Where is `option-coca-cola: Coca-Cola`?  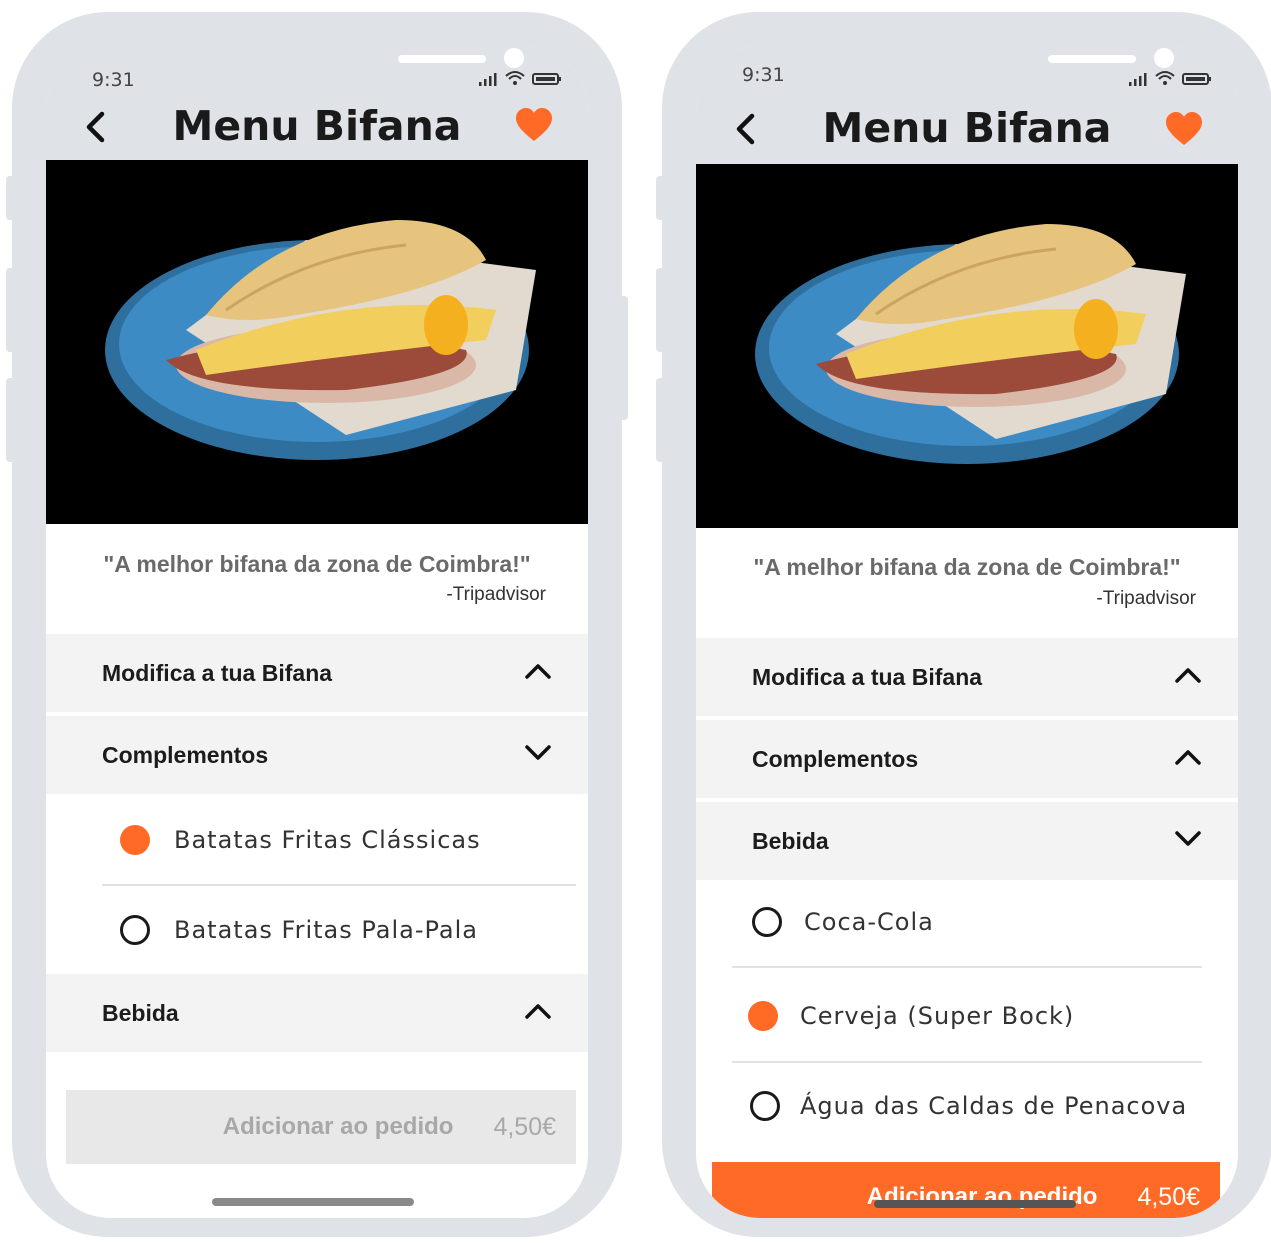
option-coca-cola: Coca-Cola is located at coordinates (967, 922).